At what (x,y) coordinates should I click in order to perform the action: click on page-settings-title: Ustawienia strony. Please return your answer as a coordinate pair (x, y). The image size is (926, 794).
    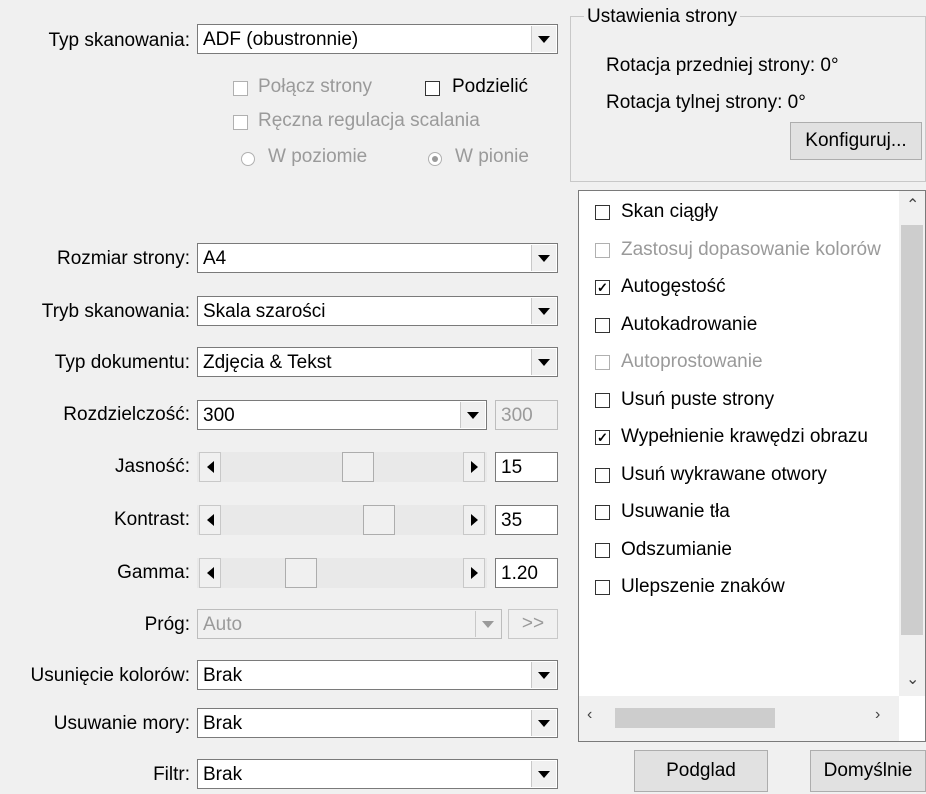
    Looking at the image, I should click on (662, 17).